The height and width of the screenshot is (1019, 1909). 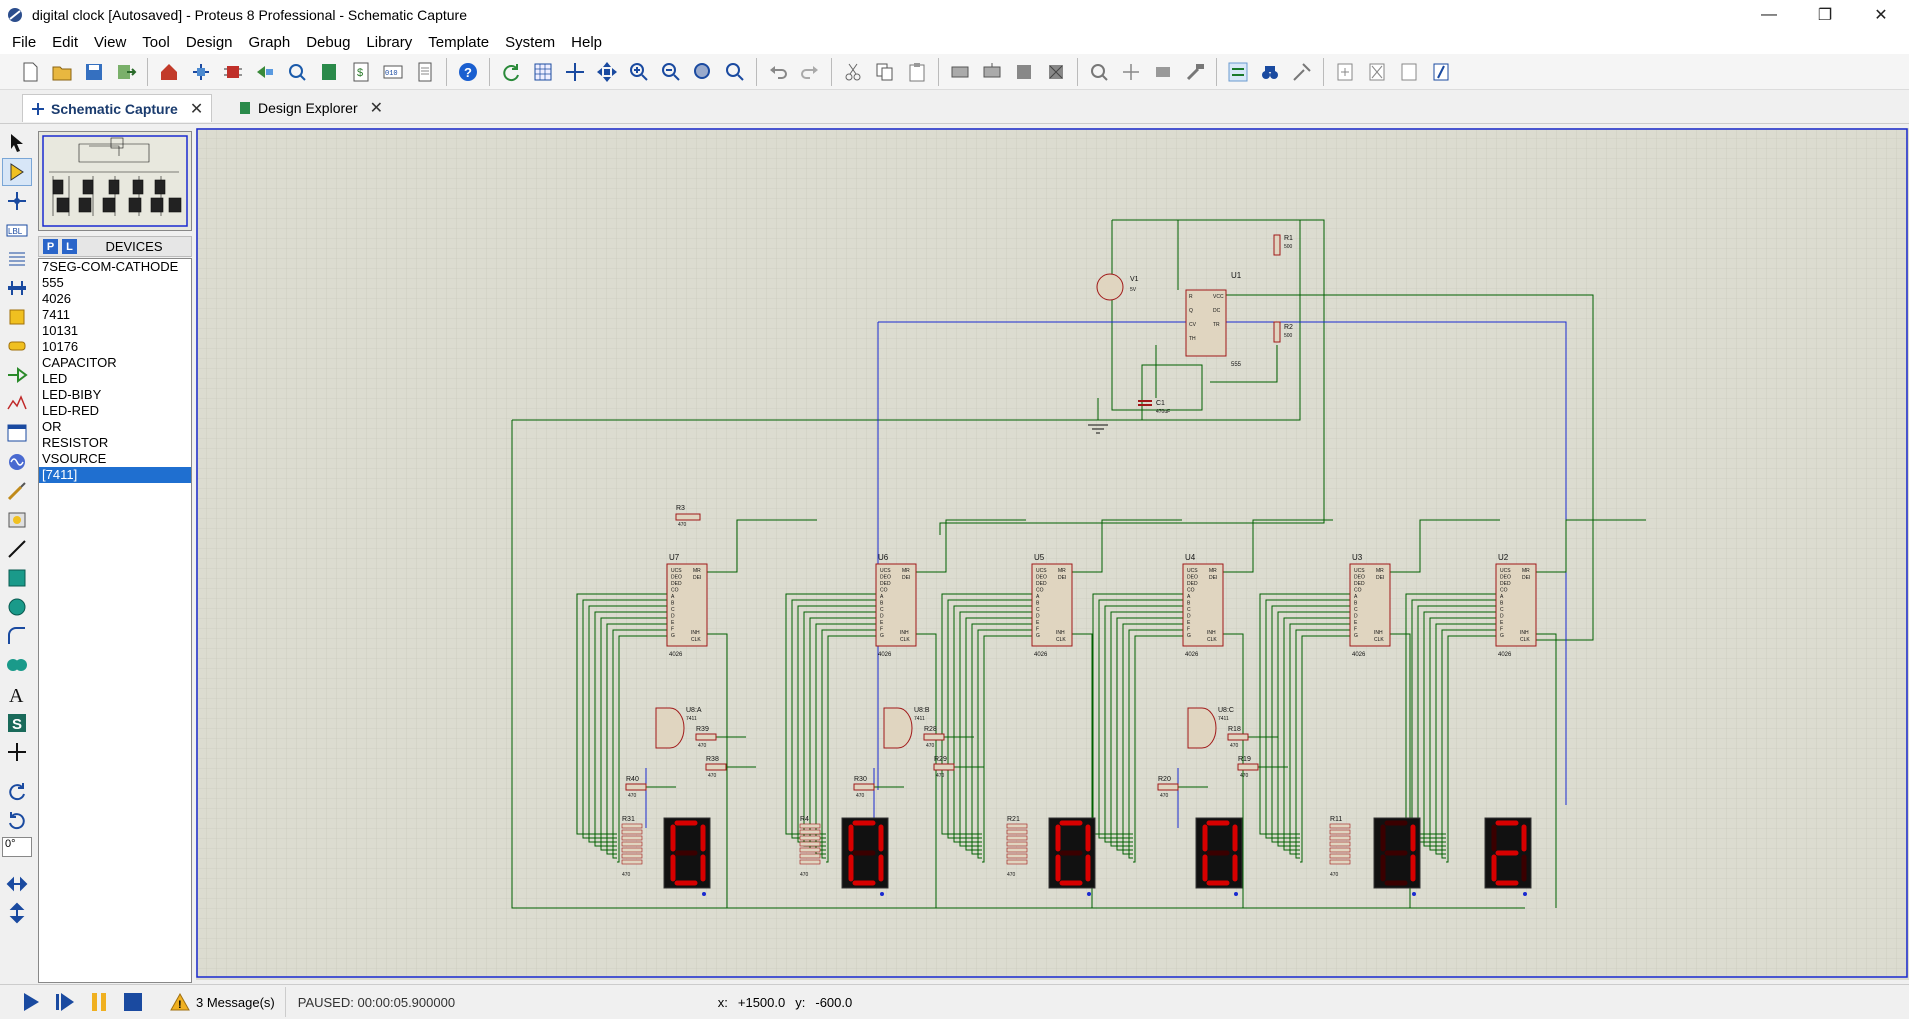 I want to click on menu-design: Design, so click(x=209, y=42).